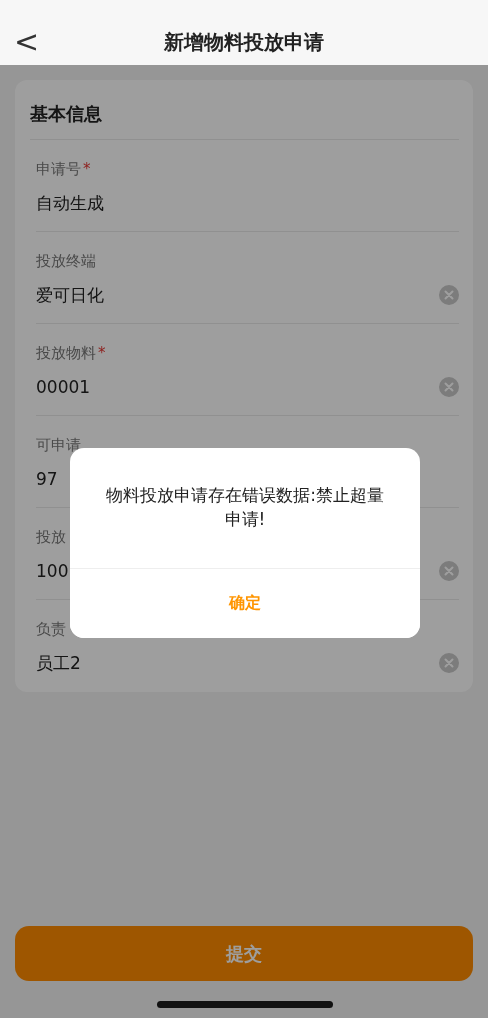 The image size is (488, 1018). What do you see at coordinates (63, 387) in the screenshot?
I see `field-value: 00001` at bounding box center [63, 387].